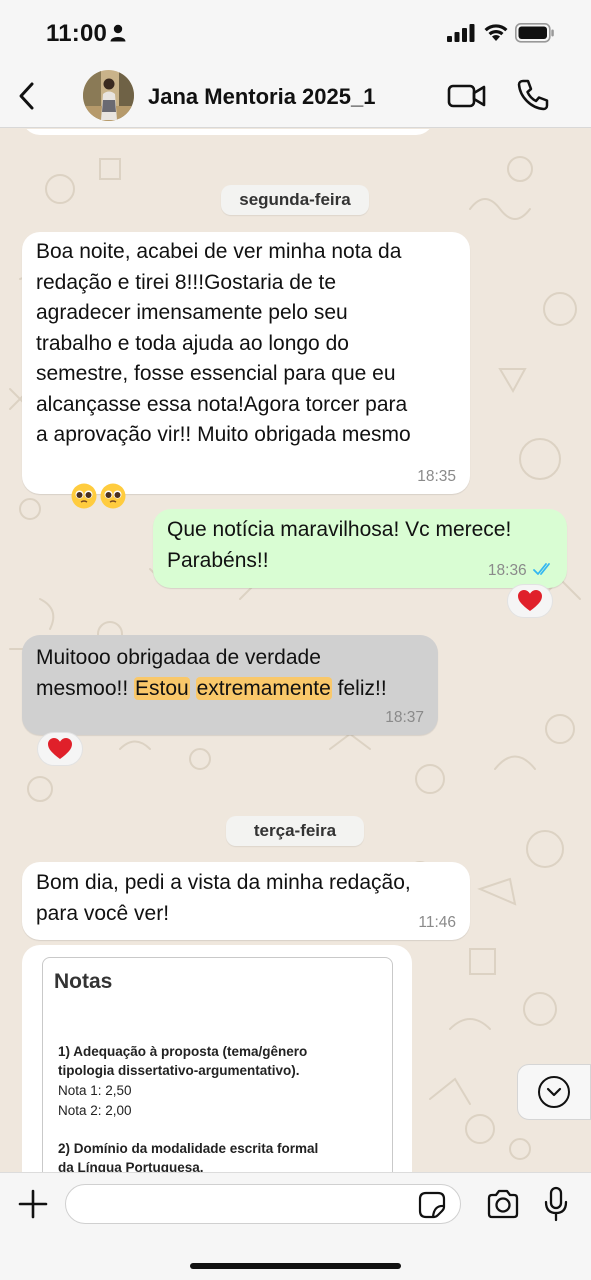  Describe the element at coordinates (556, 1204) in the screenshot. I see `microphone-icon` at that location.